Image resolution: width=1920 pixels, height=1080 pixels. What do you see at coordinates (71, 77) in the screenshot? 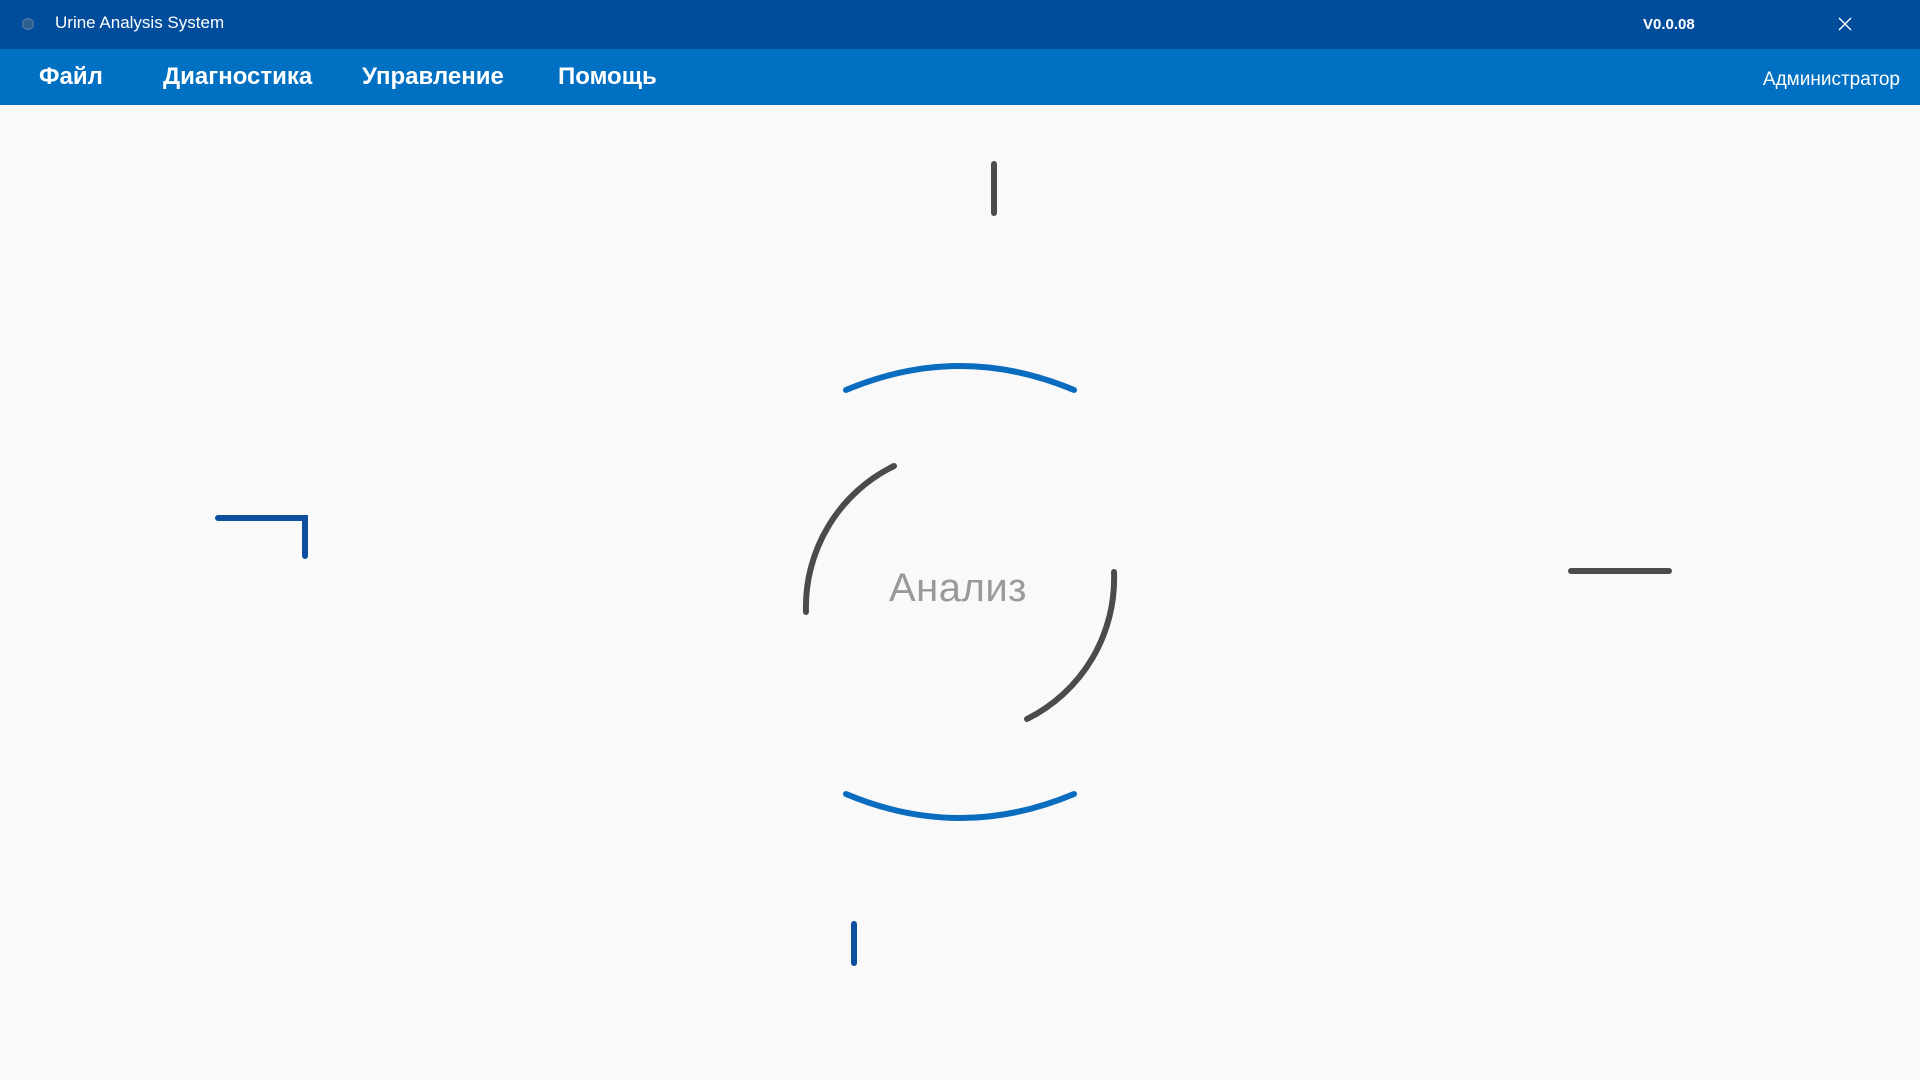
I see `menu-file: Файл` at bounding box center [71, 77].